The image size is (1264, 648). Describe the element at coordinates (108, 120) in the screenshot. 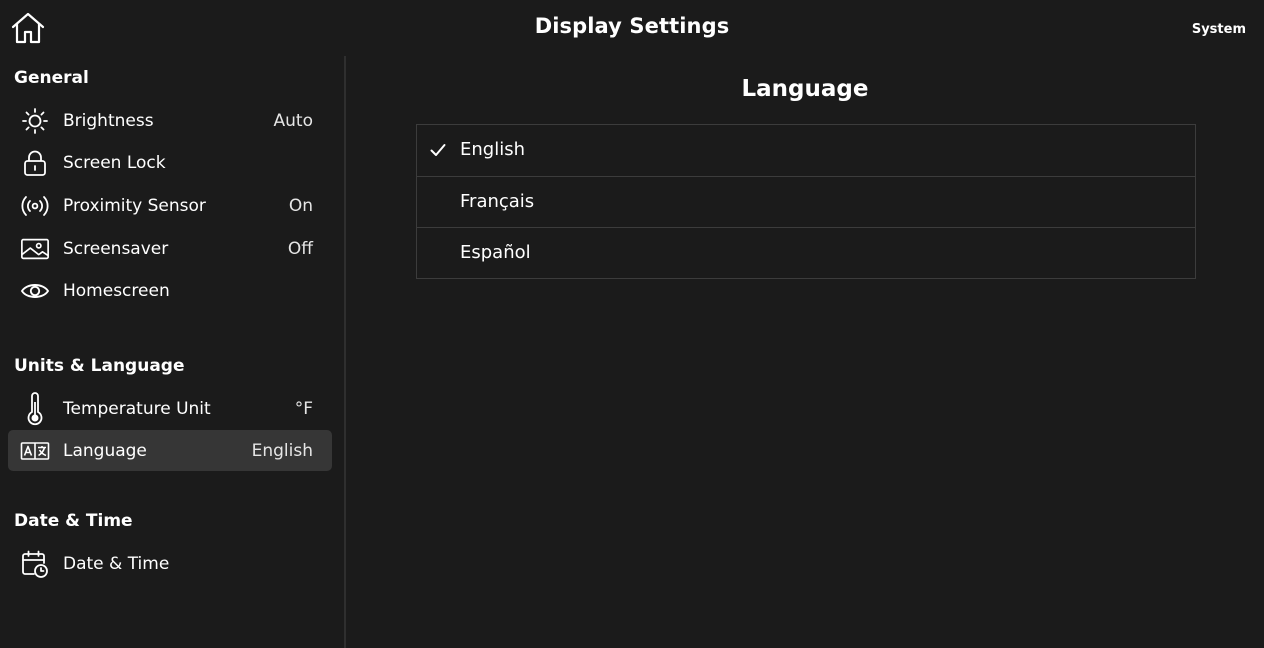

I see `sidebar-item-label: Brightness` at that location.